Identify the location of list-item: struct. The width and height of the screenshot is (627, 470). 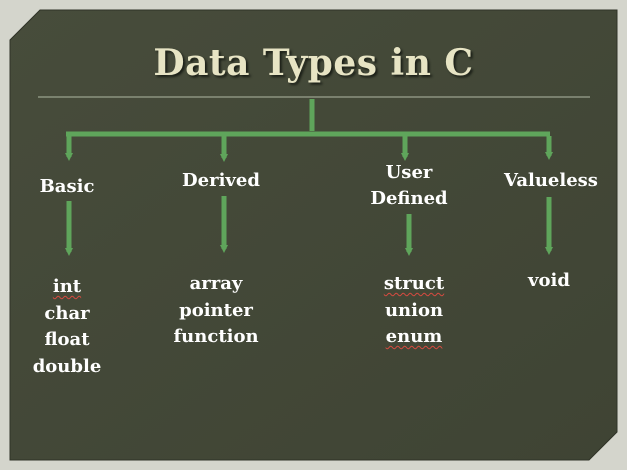
(414, 284).